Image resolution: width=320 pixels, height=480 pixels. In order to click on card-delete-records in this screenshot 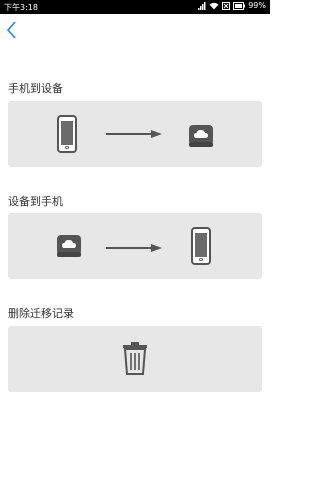, I will do `click(135, 359)`.